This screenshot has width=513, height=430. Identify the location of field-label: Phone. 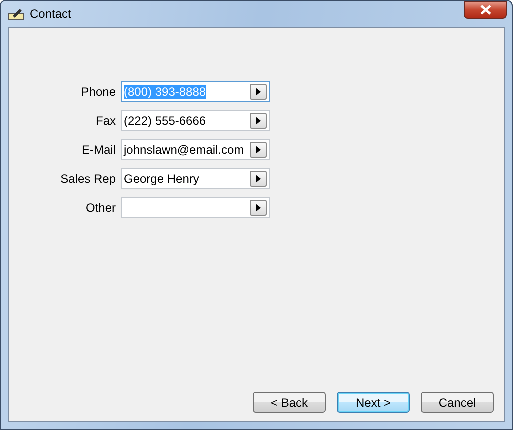
(98, 91).